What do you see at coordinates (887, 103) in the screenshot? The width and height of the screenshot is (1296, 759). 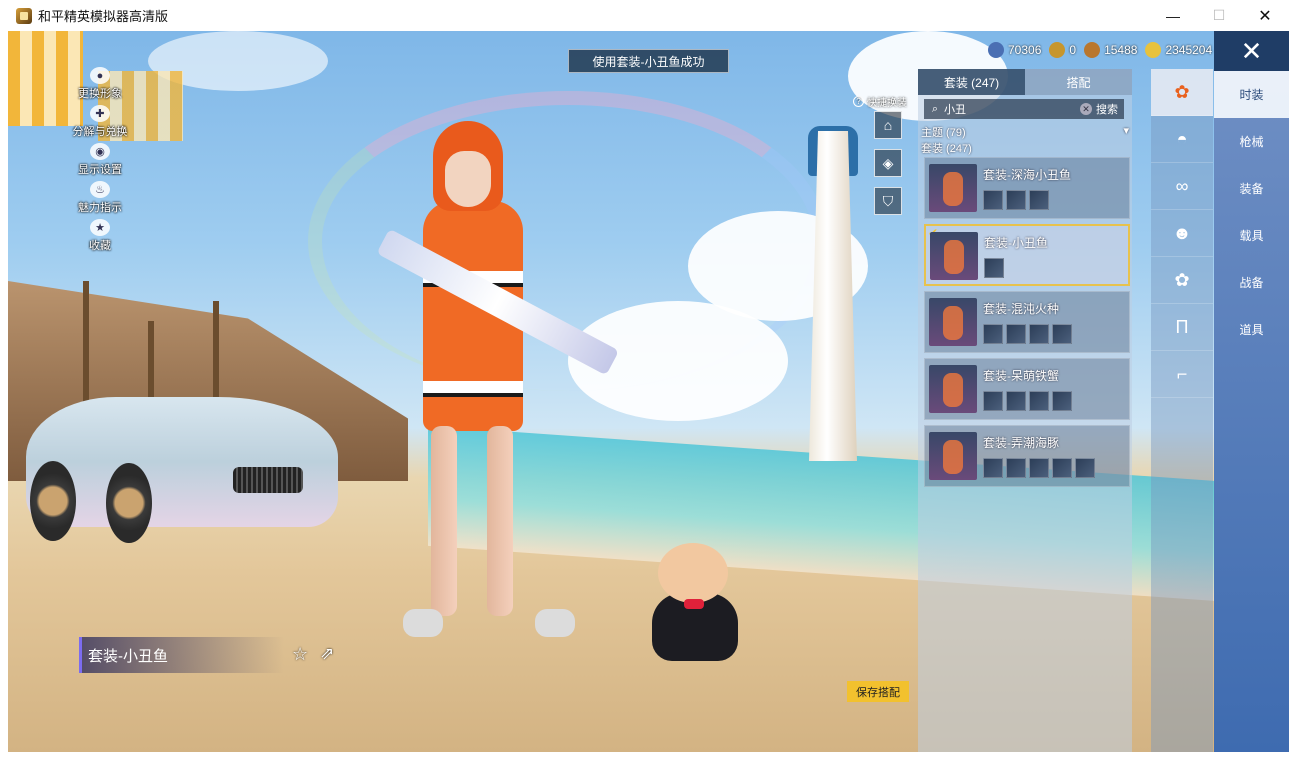 I see `quick-swap-text: 快捷换装` at bounding box center [887, 103].